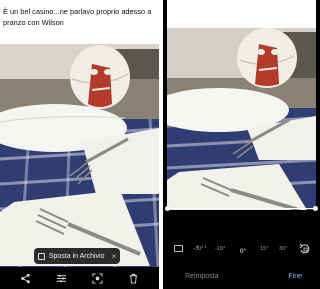 The height and width of the screenshot is (289, 320). What do you see at coordinates (133, 278) in the screenshot?
I see `trash-icon` at bounding box center [133, 278].